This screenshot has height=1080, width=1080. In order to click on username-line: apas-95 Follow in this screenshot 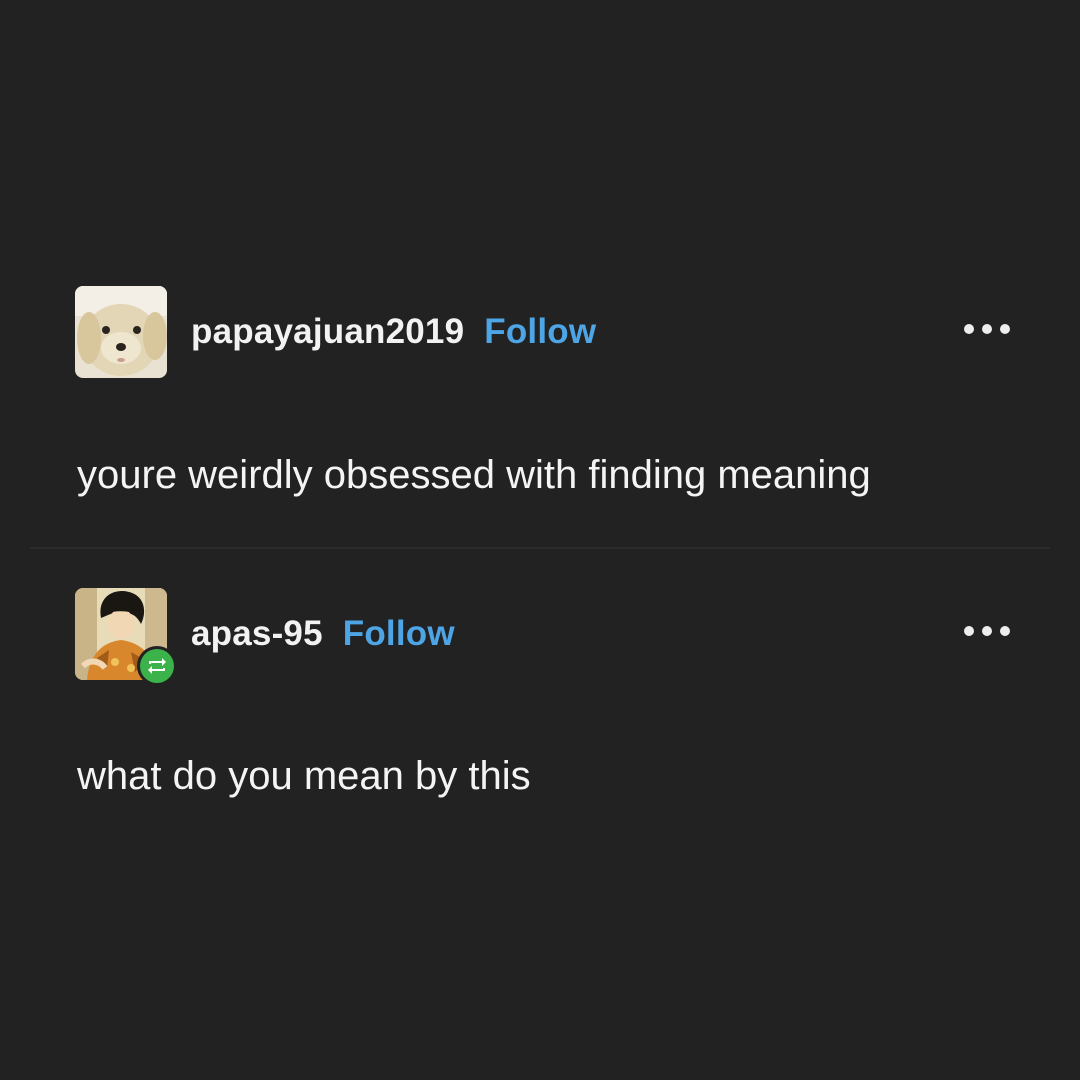, I will do `click(323, 634)`.